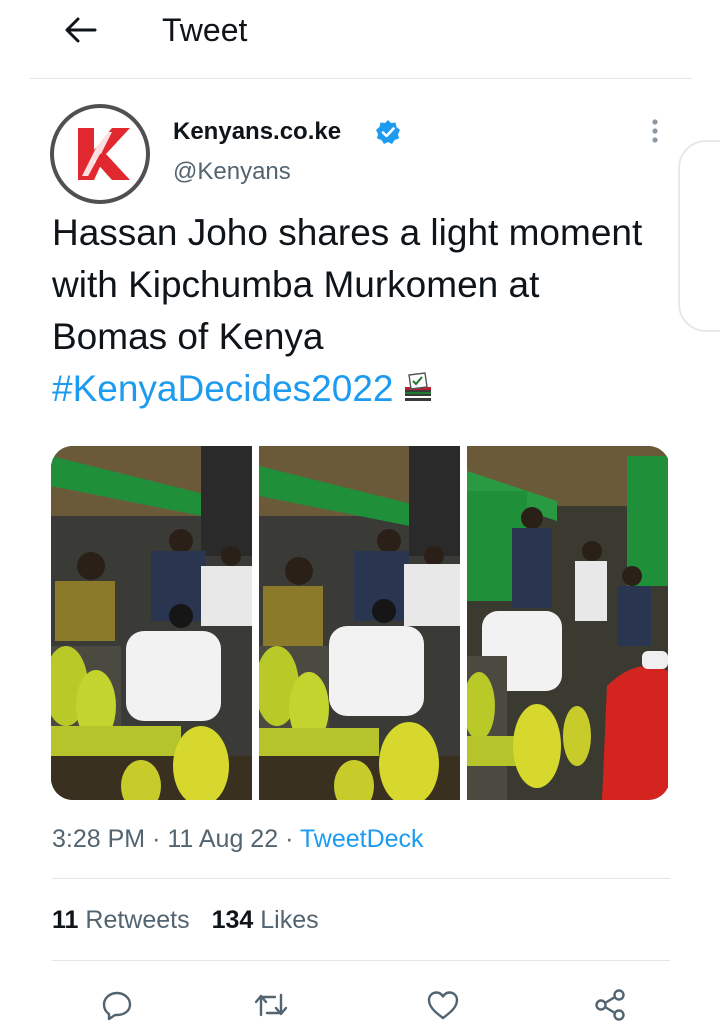  I want to click on like-button, so click(443, 1005).